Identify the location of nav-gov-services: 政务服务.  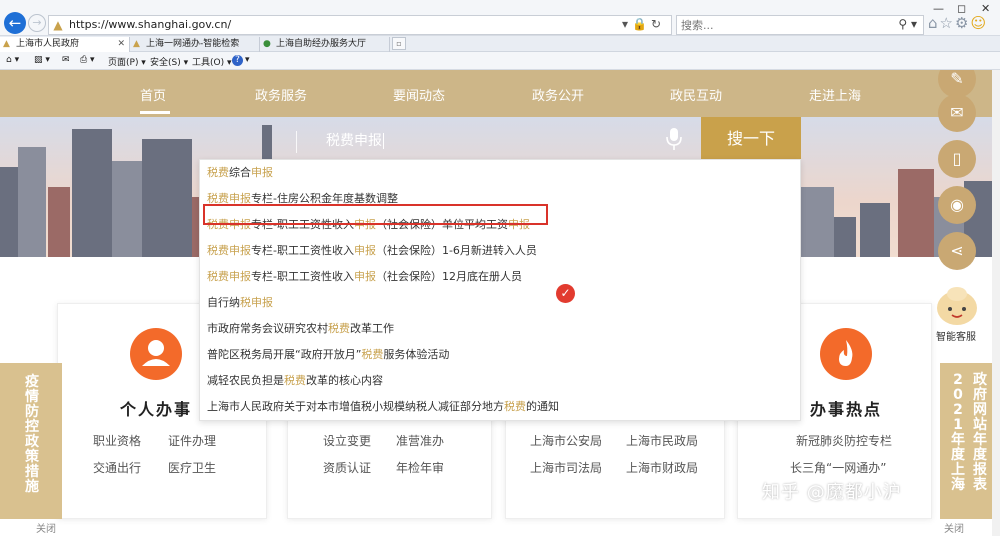
(281, 94).